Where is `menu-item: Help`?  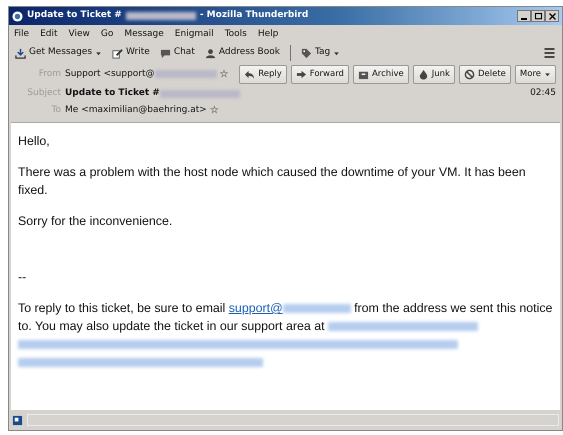 menu-item: Help is located at coordinates (268, 34).